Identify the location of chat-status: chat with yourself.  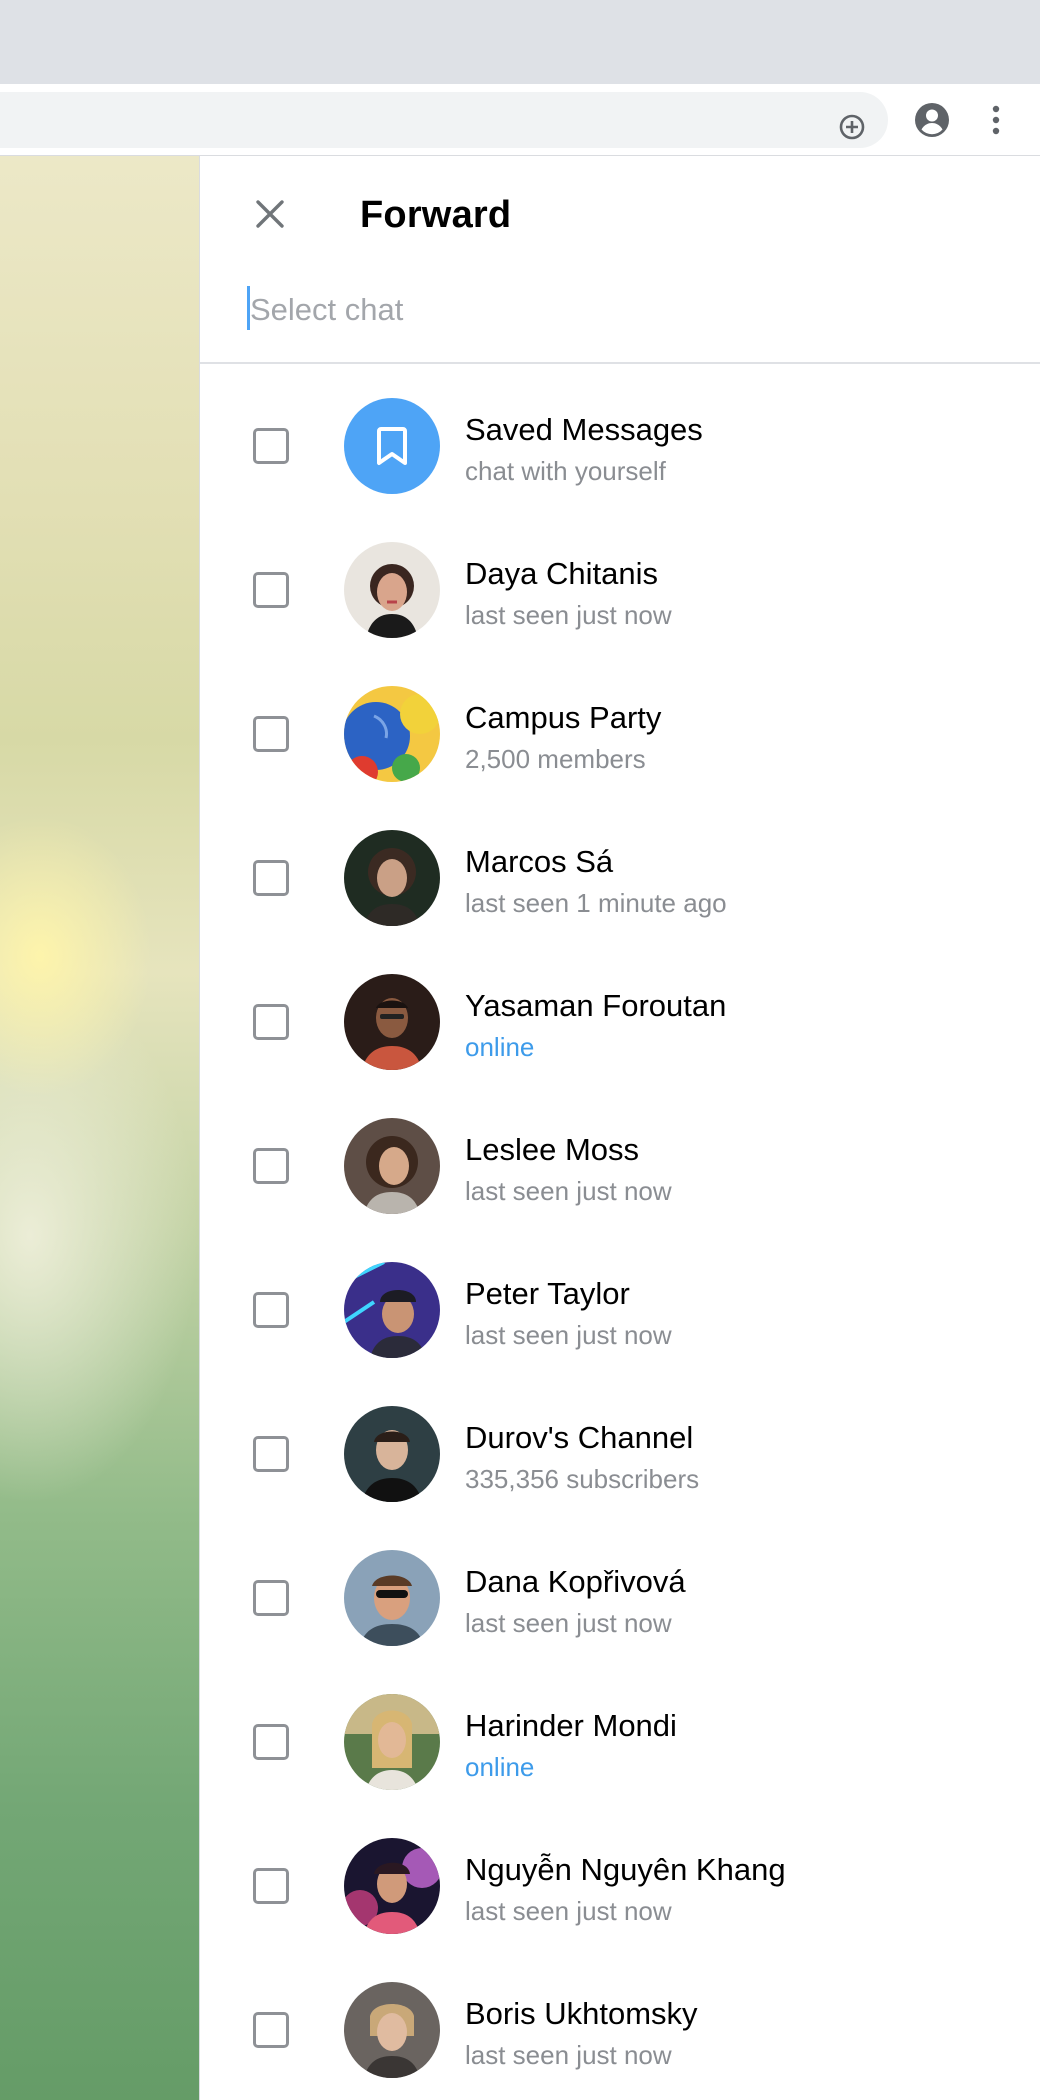
(565, 471).